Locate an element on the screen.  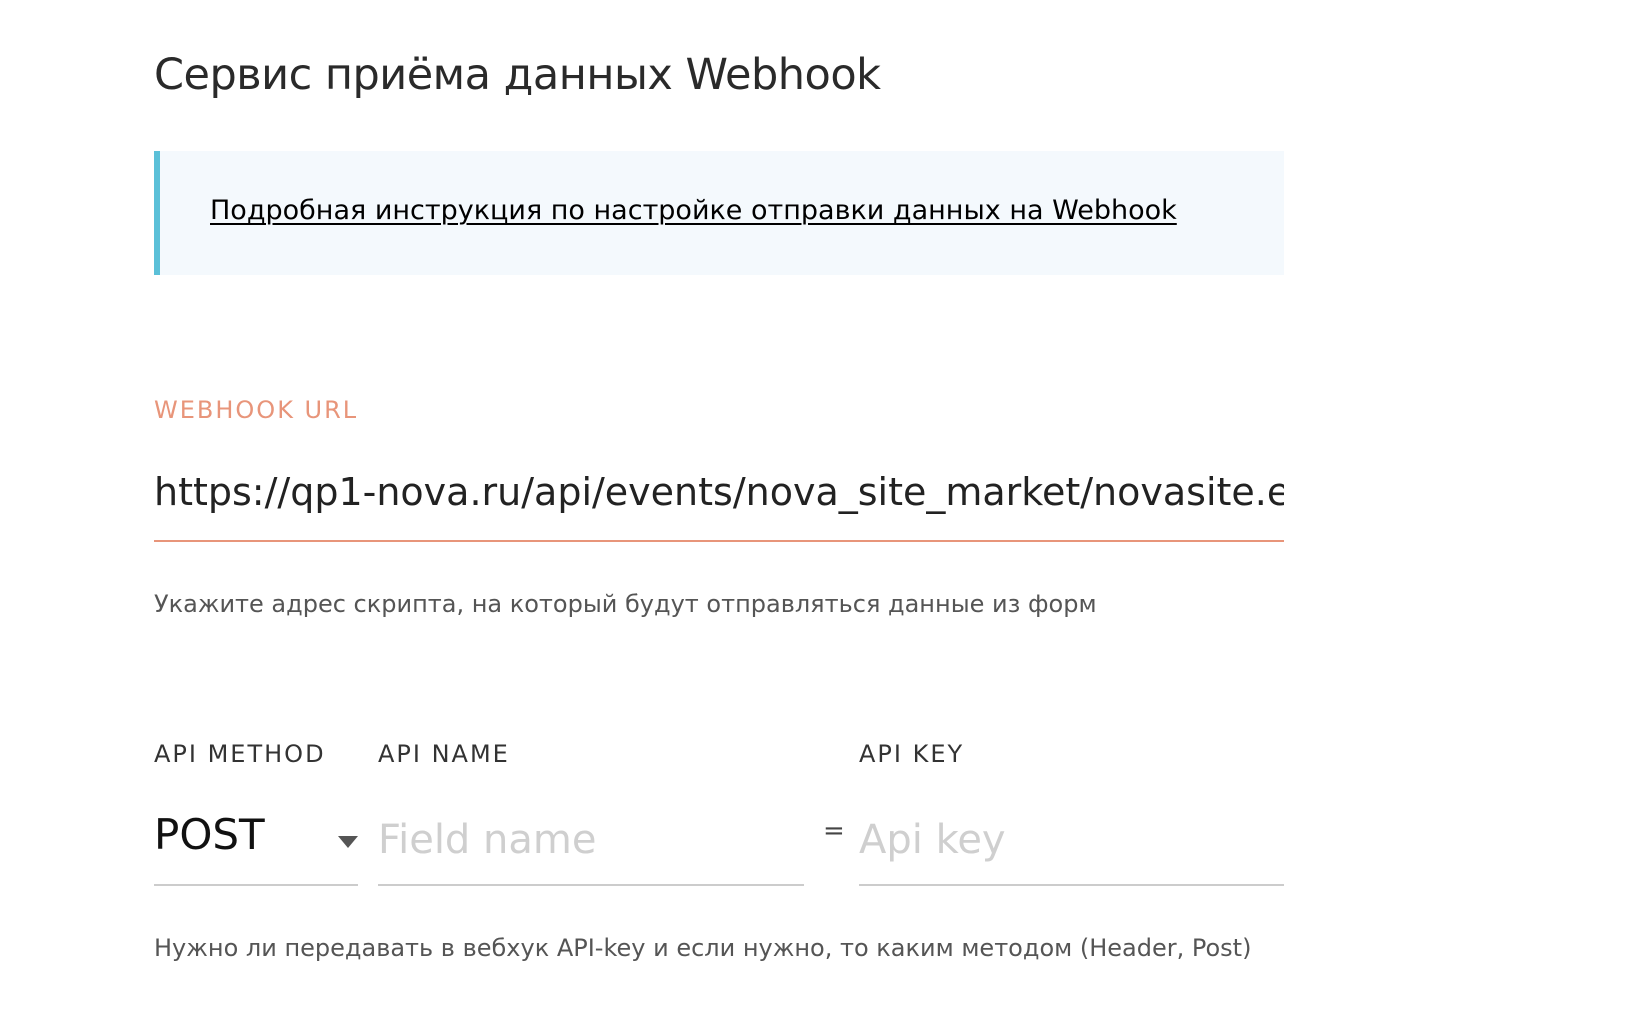
api-method-select: POST is located at coordinates (256, 843).